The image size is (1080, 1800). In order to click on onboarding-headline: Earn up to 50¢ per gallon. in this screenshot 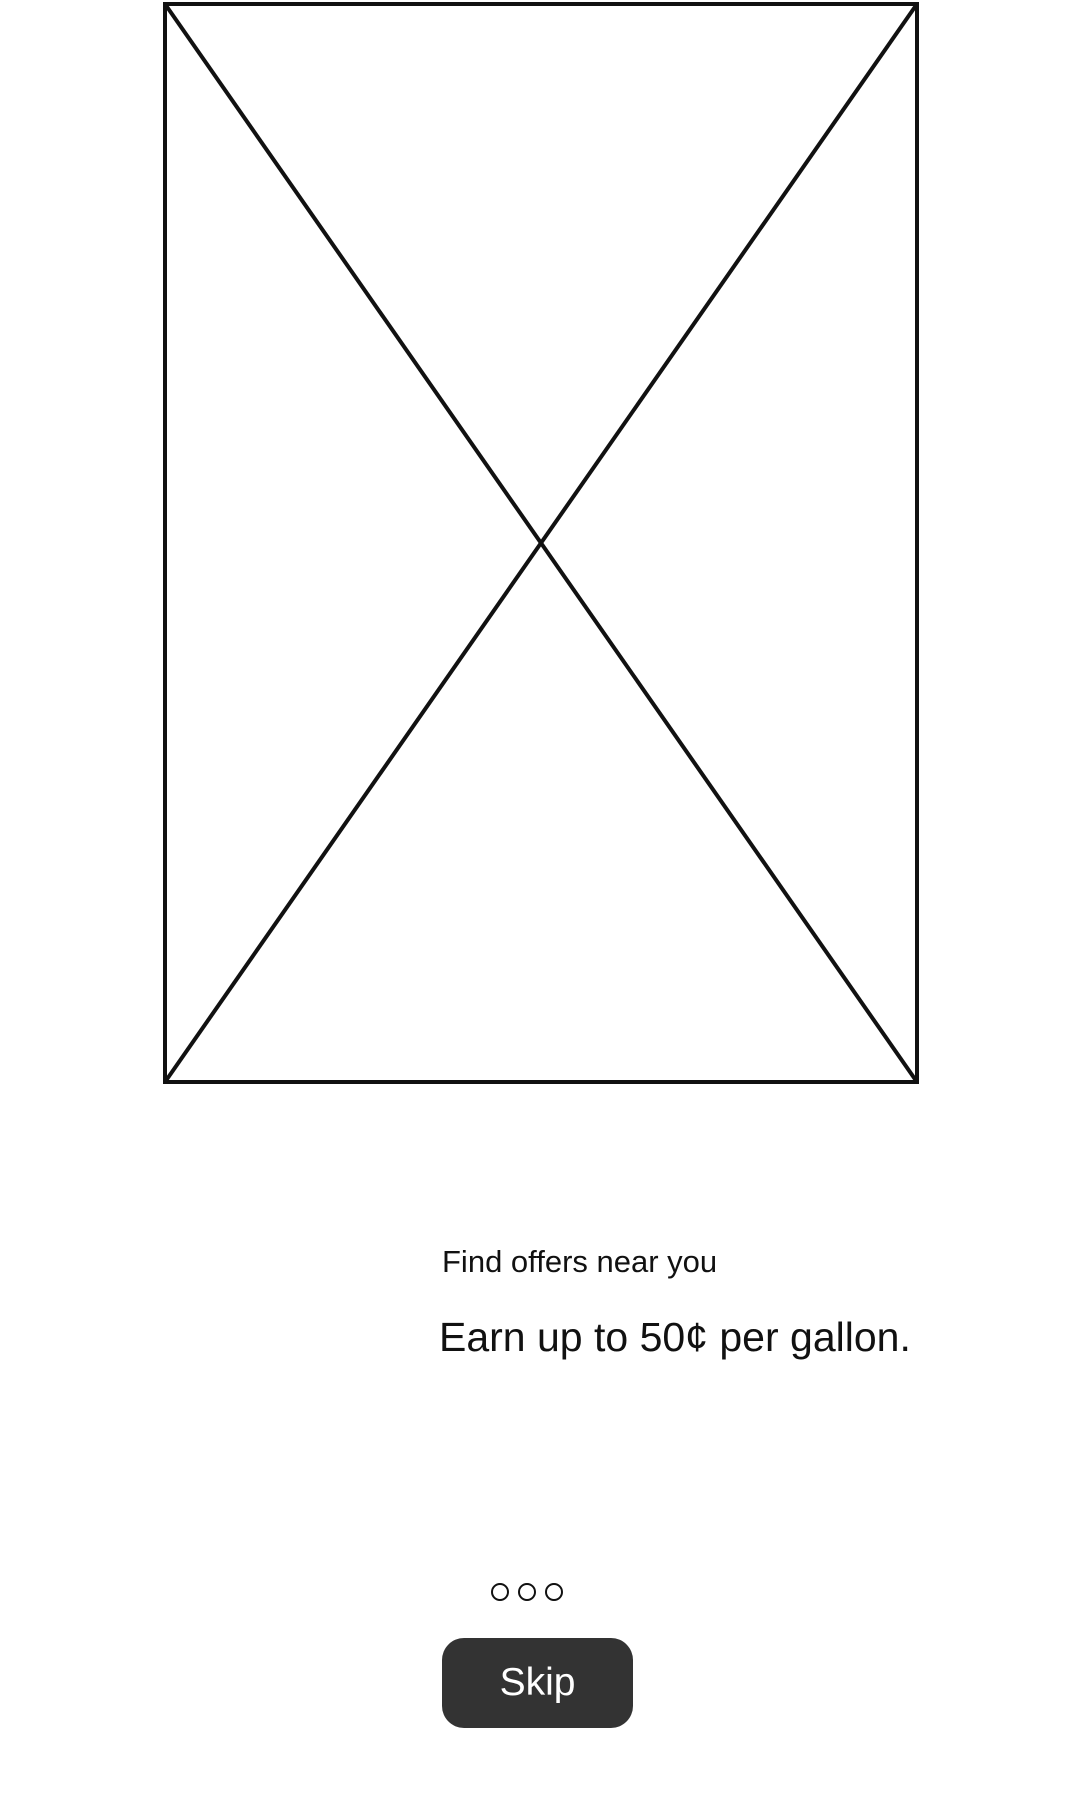, I will do `click(675, 1337)`.